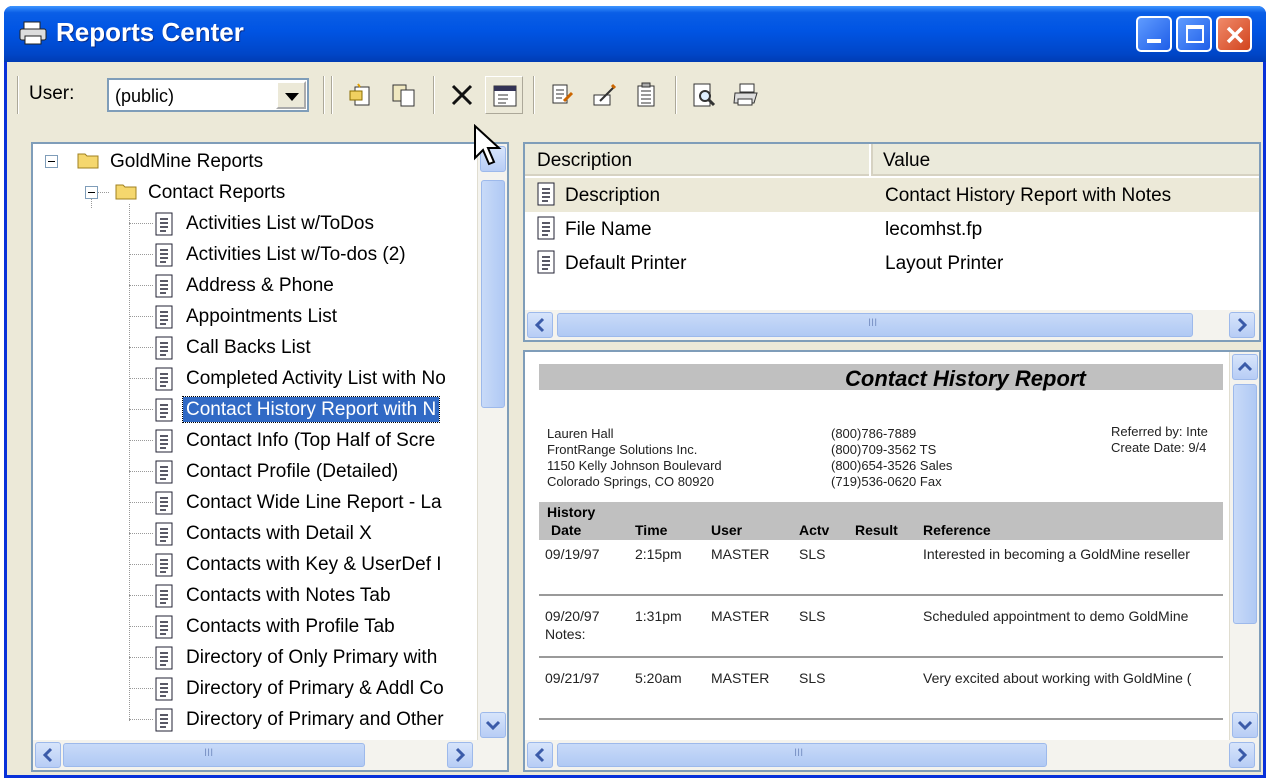 This screenshot has width=1270, height=780. Describe the element at coordinates (253, 688) in the screenshot. I see `tree-item: Directory of Primary & Addl Co` at that location.